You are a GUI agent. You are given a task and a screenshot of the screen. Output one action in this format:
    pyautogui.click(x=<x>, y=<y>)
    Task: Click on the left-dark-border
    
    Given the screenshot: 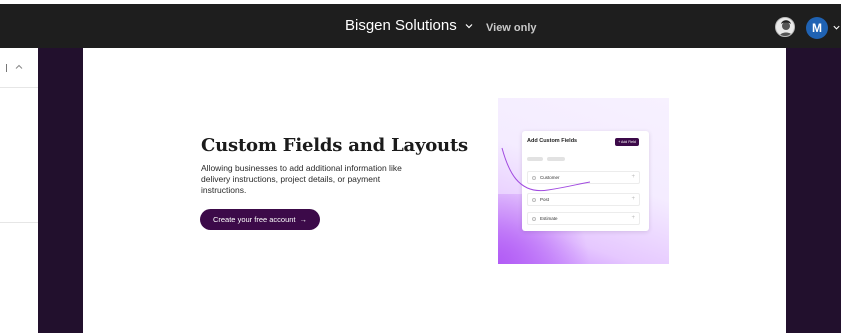 What is the action you would take?
    pyautogui.click(x=60, y=190)
    